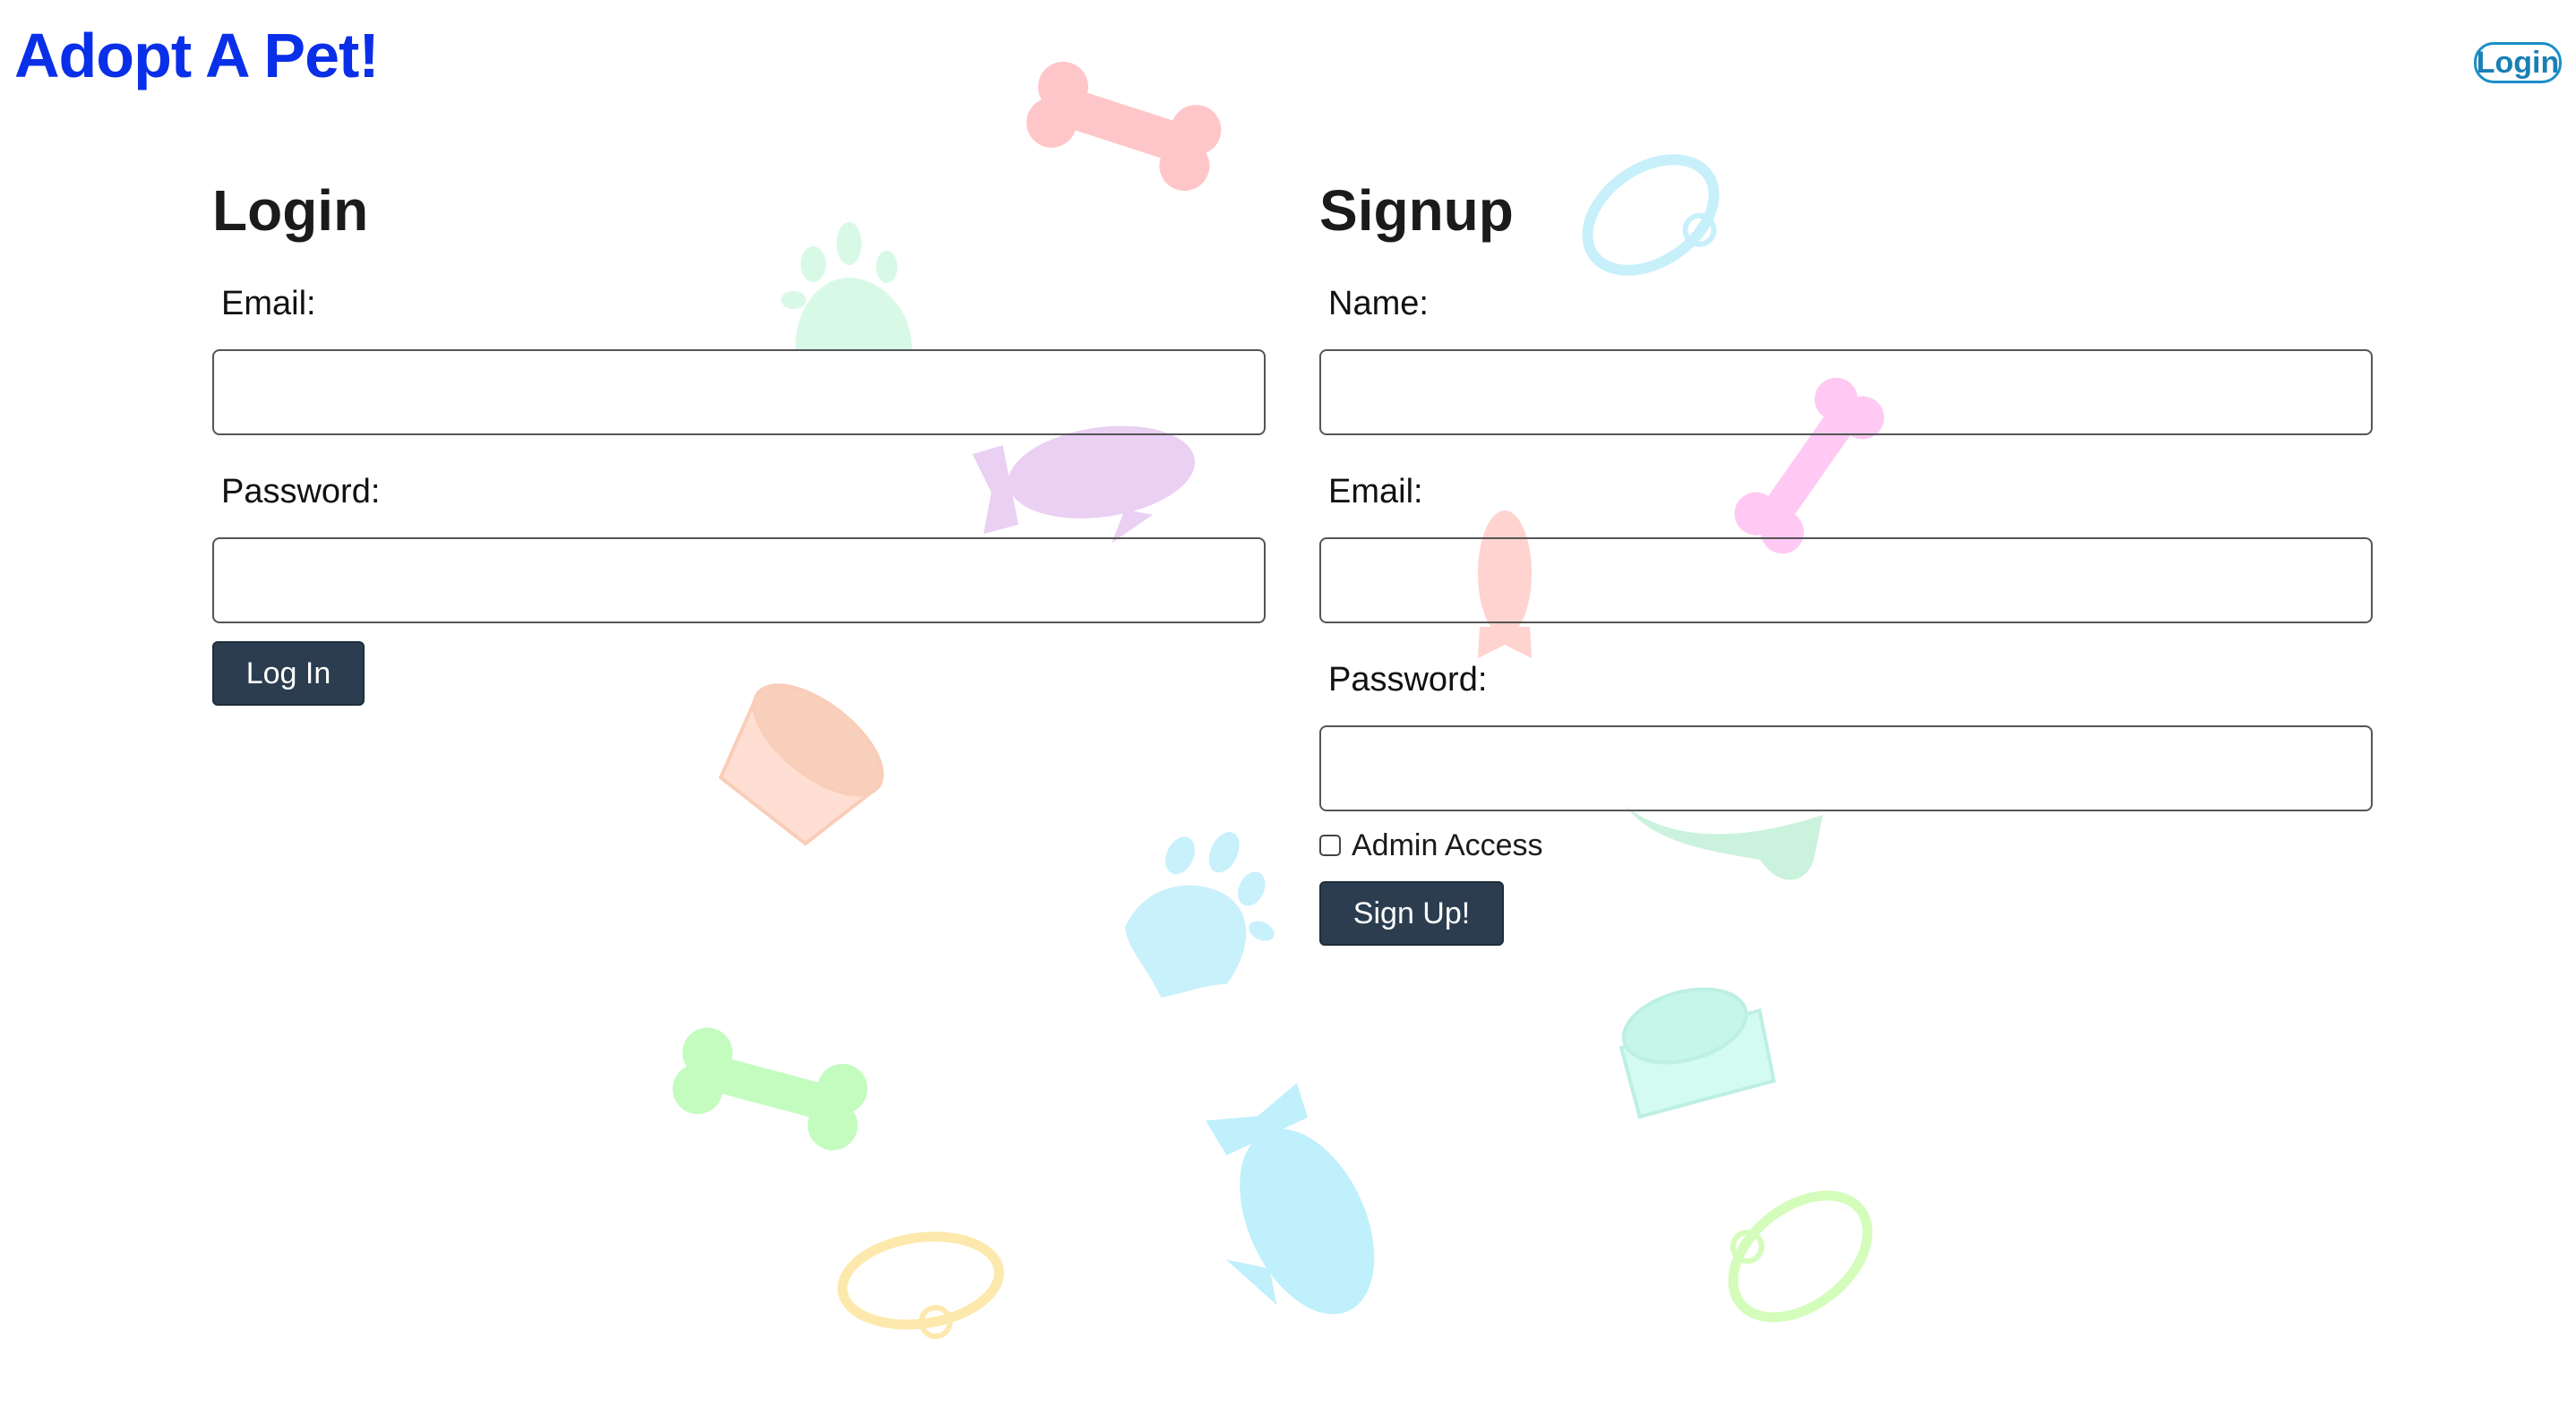 Image resolution: width=2576 pixels, height=1406 pixels. Describe the element at coordinates (739, 580) in the screenshot. I see `login-password-input` at that location.